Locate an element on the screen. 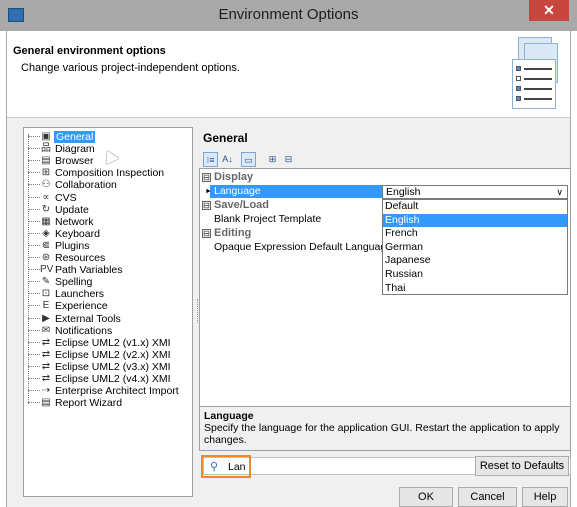 This screenshot has height=507, width=577. tree-item-label: Resources is located at coordinates (80, 258).